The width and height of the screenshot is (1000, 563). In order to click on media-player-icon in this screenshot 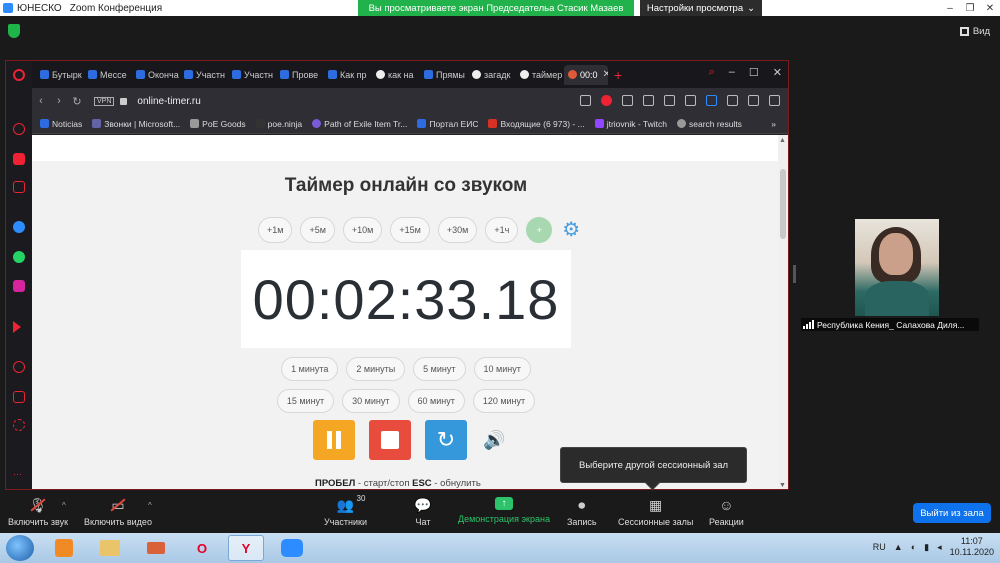, I will do `click(64, 548)`.